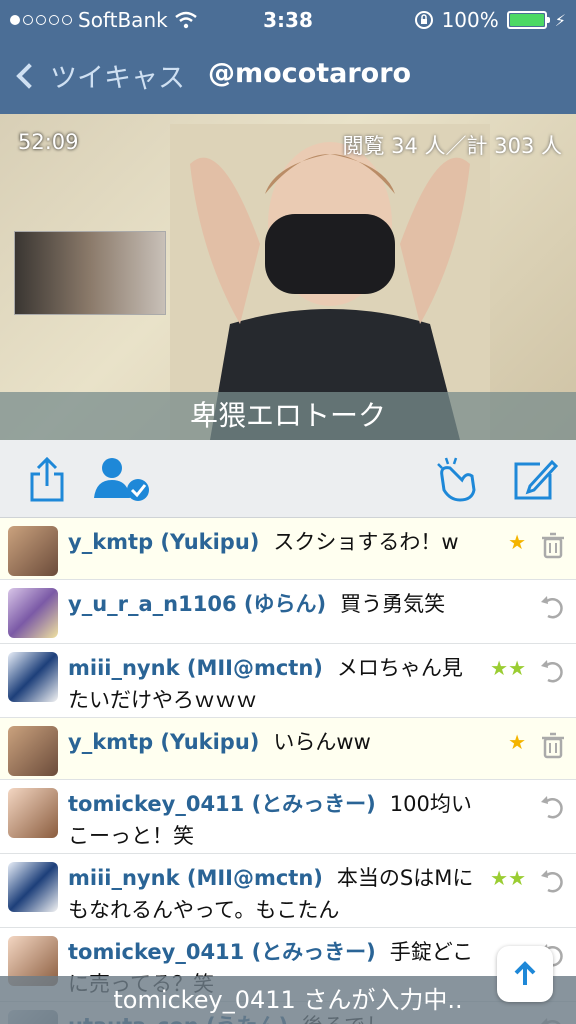 The image size is (576, 1024). I want to click on follow-icon, so click(123, 479).